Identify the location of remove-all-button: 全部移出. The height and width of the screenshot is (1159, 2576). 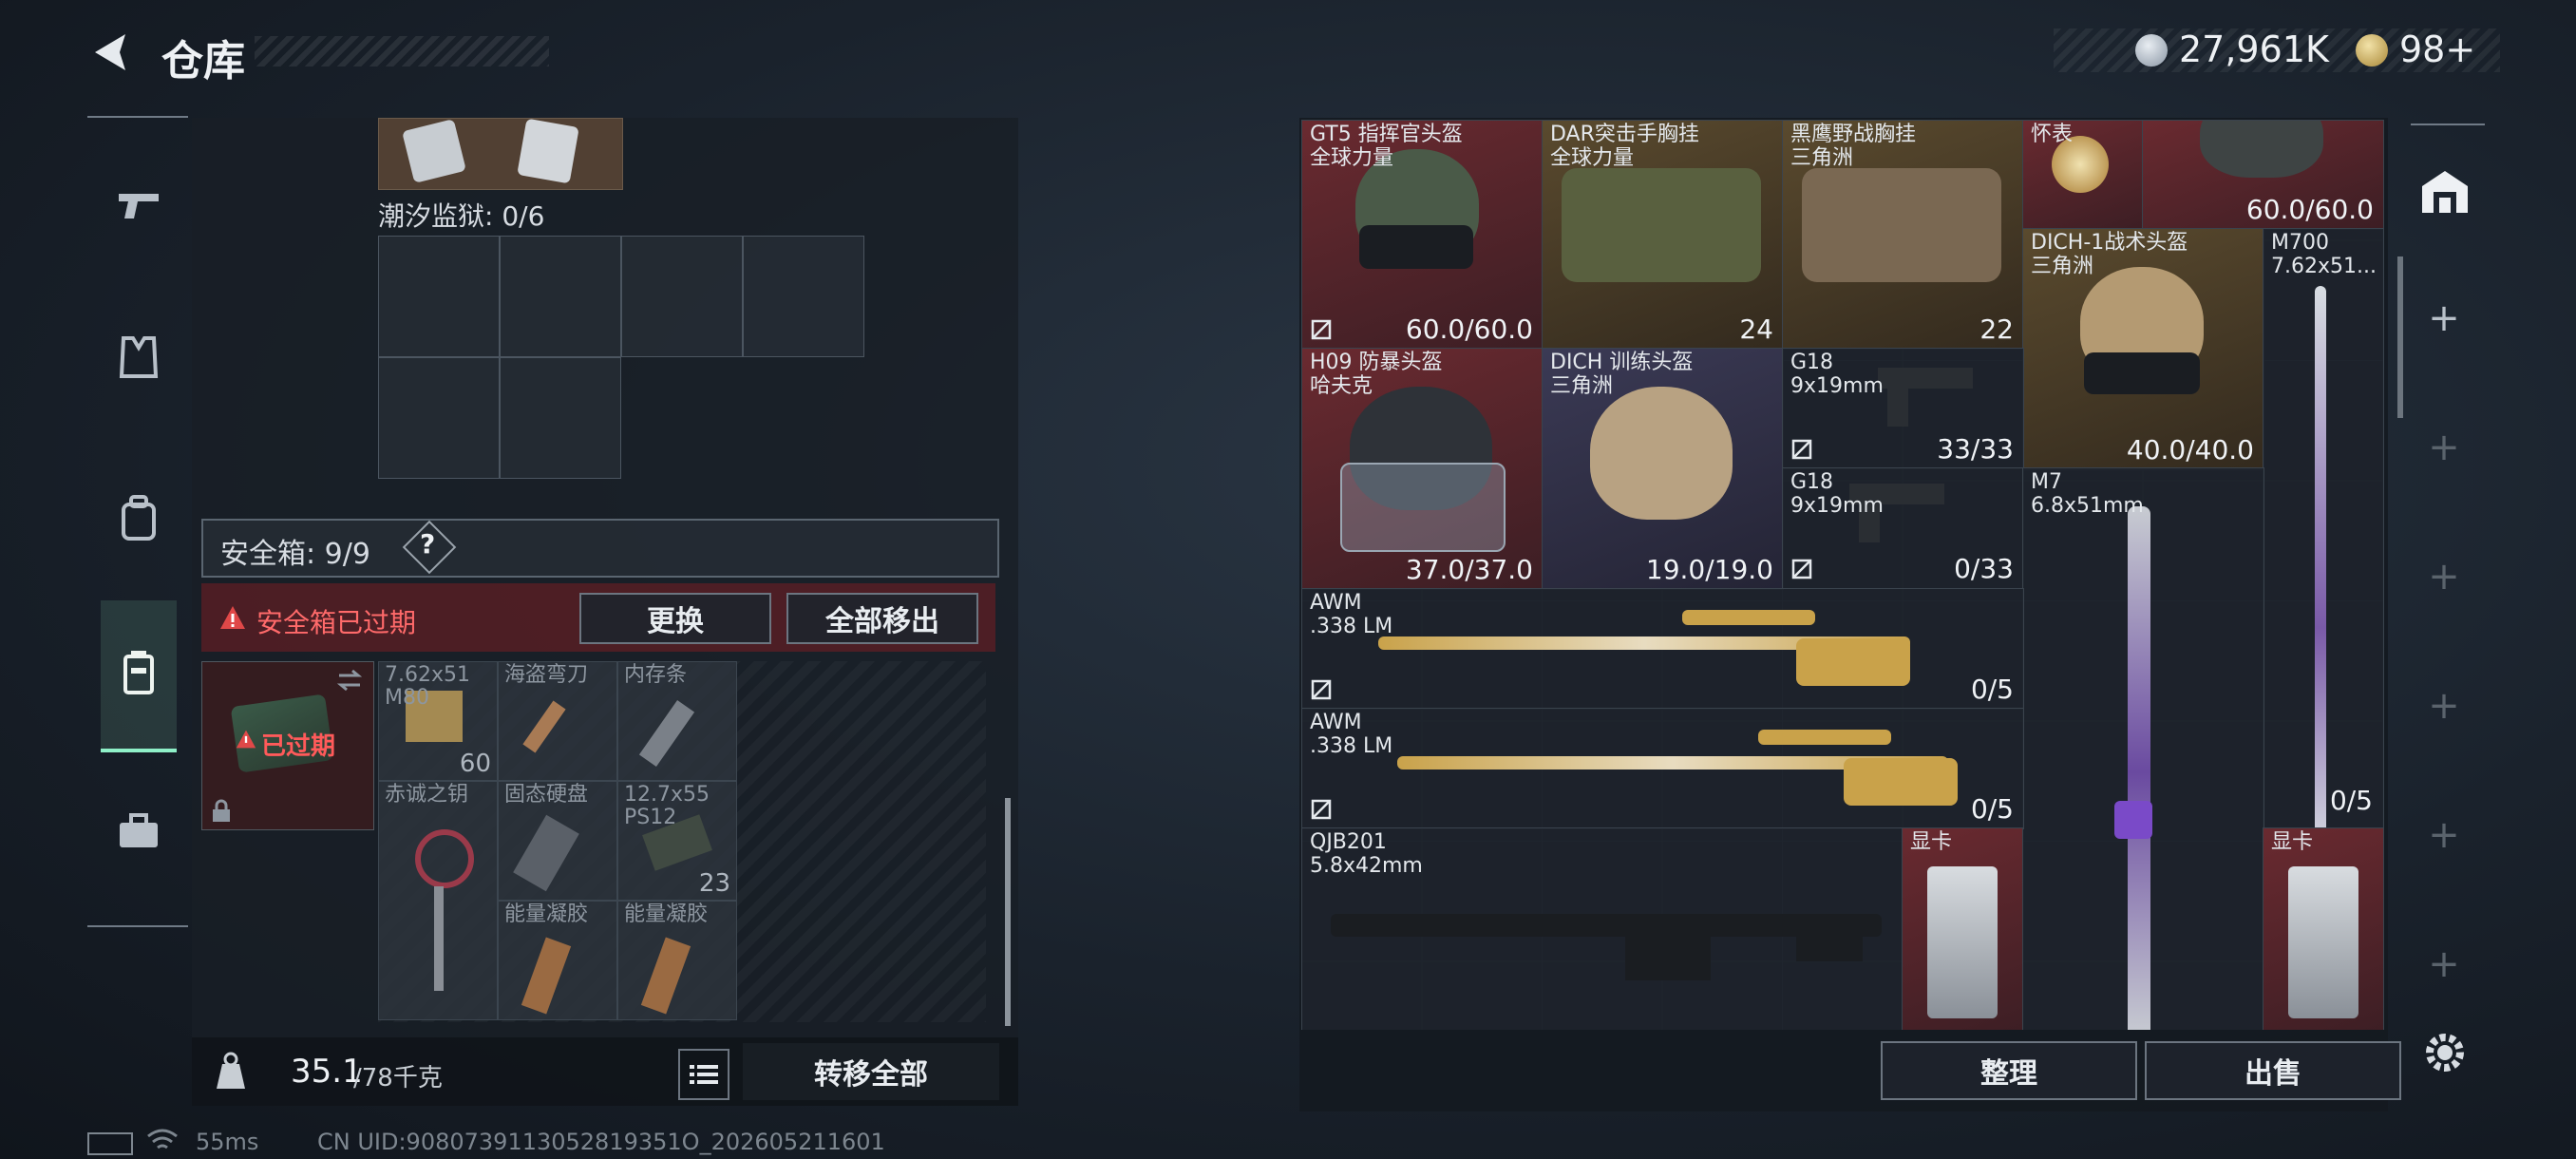
(882, 618).